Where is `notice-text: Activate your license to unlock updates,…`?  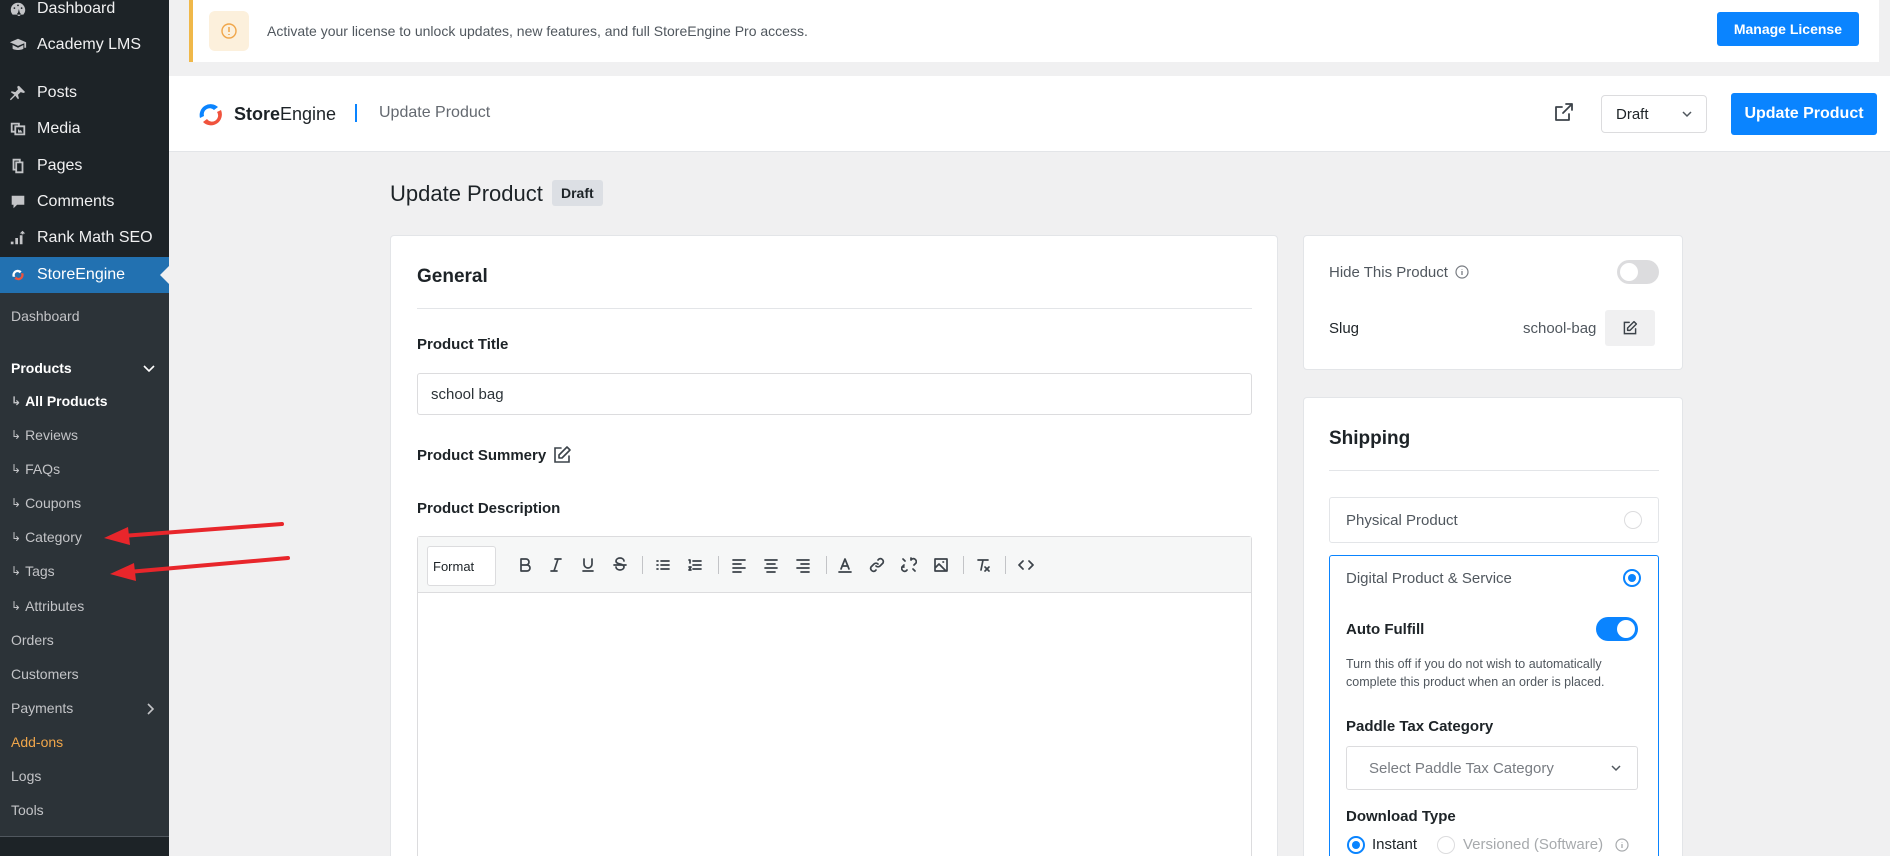 notice-text: Activate your license to unlock updates,… is located at coordinates (537, 31).